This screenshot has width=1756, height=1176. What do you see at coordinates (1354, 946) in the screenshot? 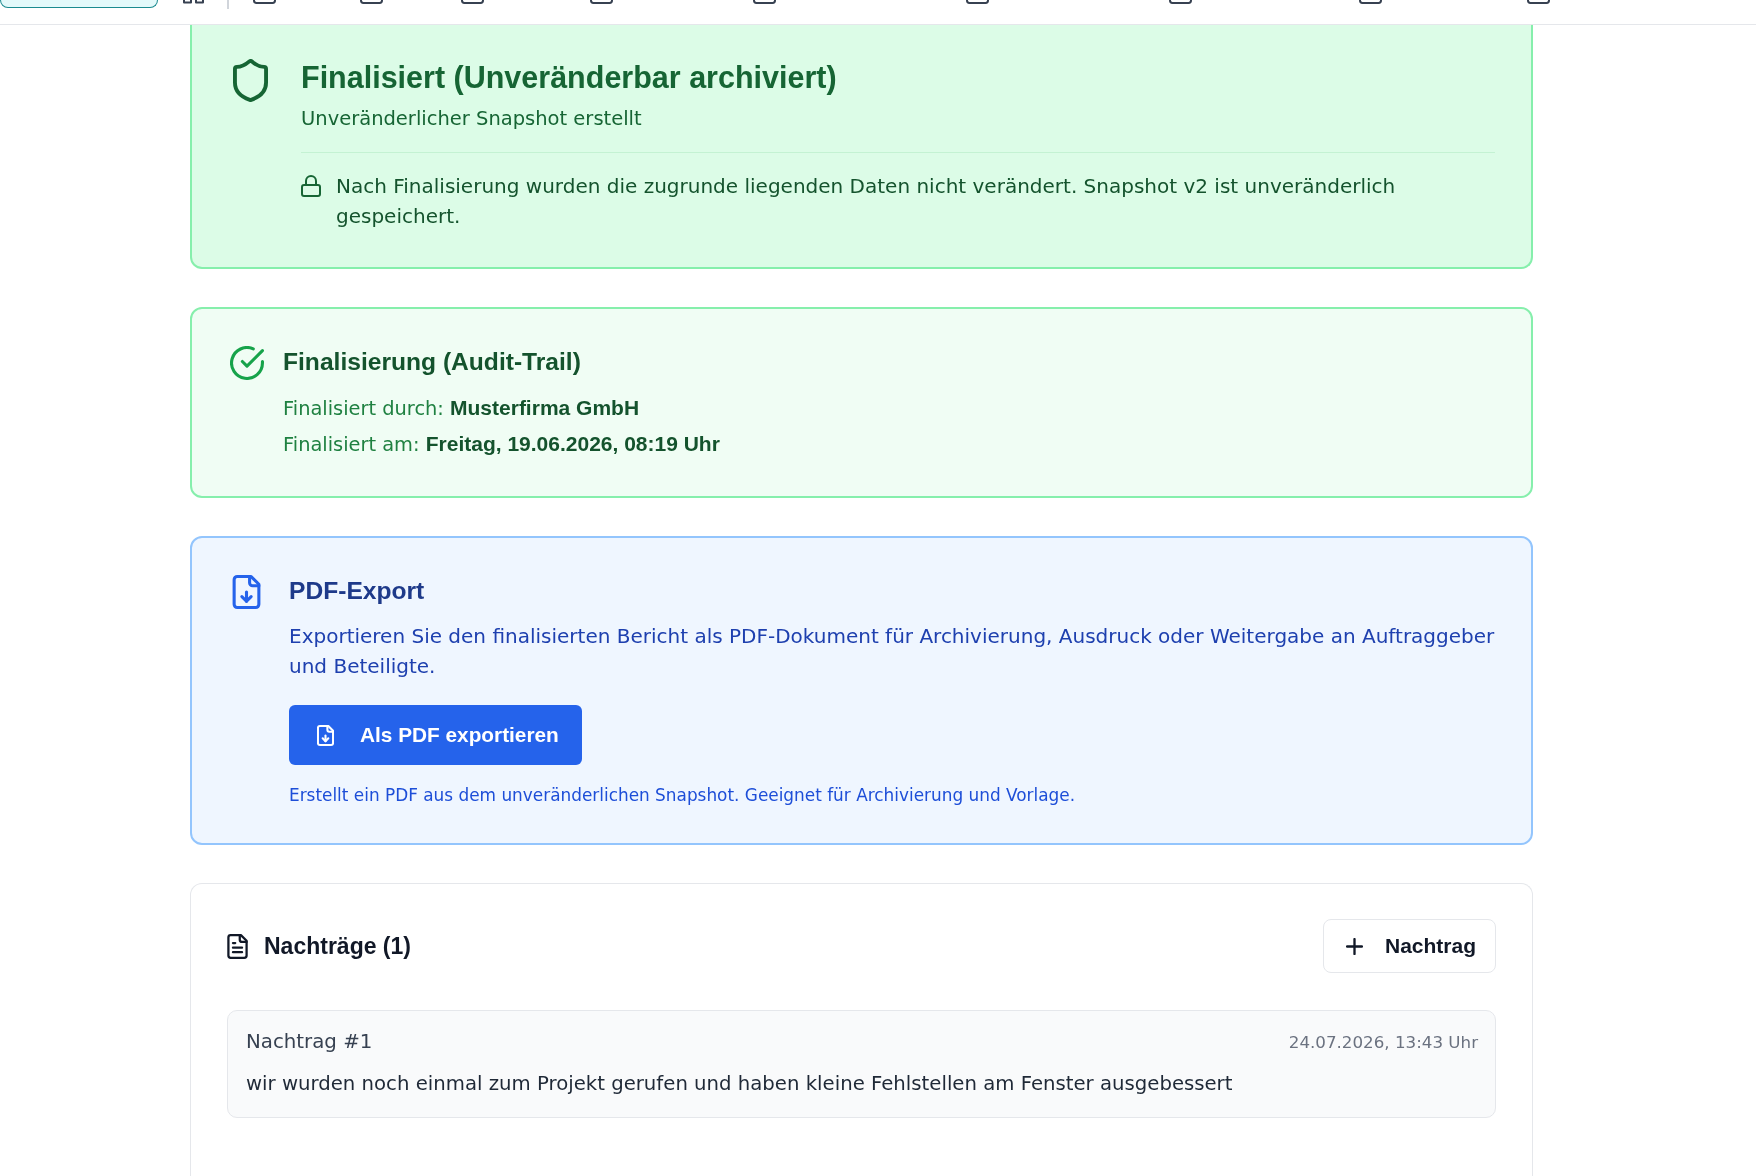
I see `plus-icon` at bounding box center [1354, 946].